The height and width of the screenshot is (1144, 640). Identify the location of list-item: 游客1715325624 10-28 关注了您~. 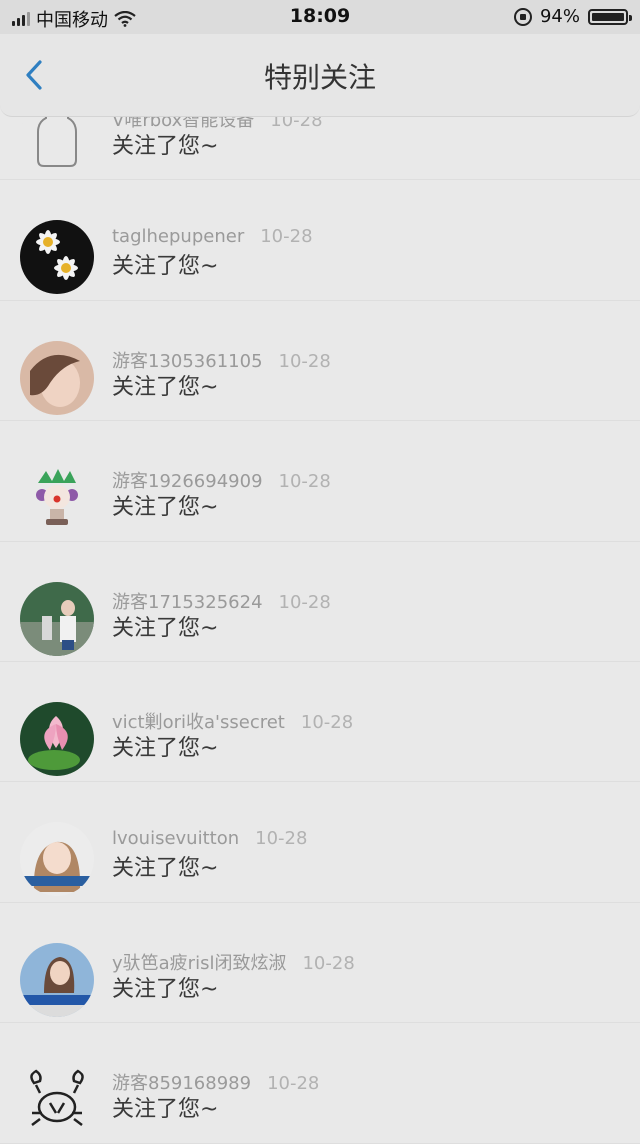
(320, 602).